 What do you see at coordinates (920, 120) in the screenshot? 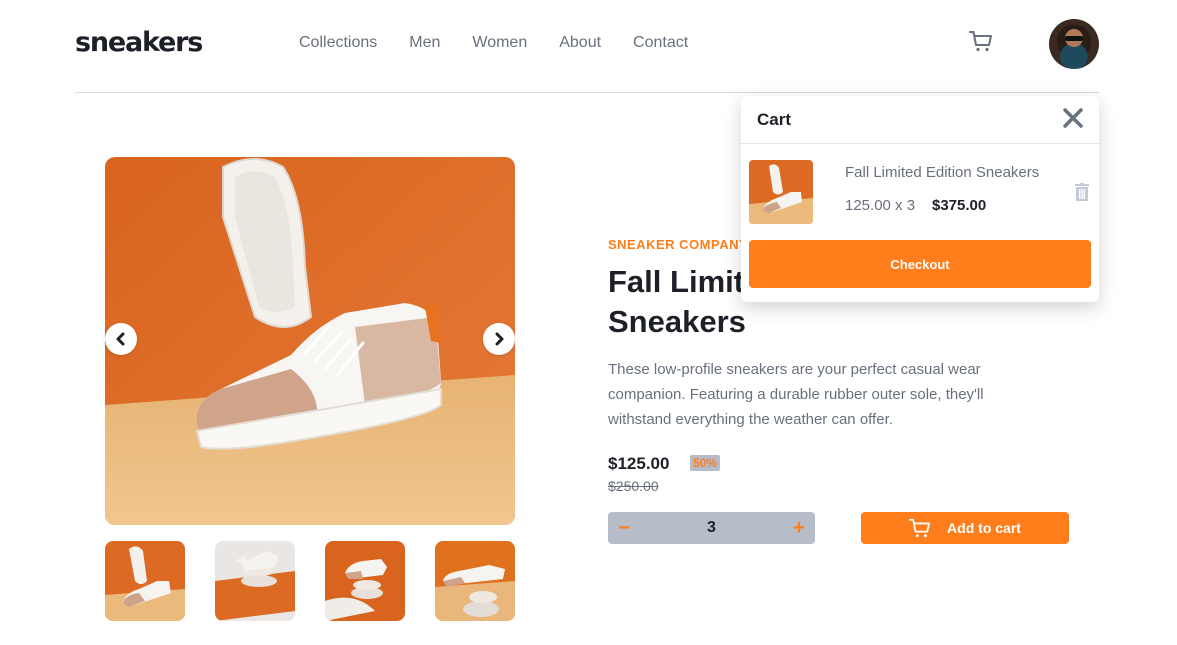
I see `cart-header: Cart` at bounding box center [920, 120].